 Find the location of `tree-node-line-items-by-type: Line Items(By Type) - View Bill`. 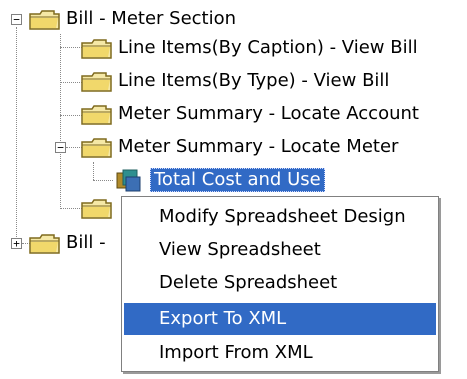

tree-node-line-items-by-type: Line Items(By Type) - View Bill is located at coordinates (253, 81).